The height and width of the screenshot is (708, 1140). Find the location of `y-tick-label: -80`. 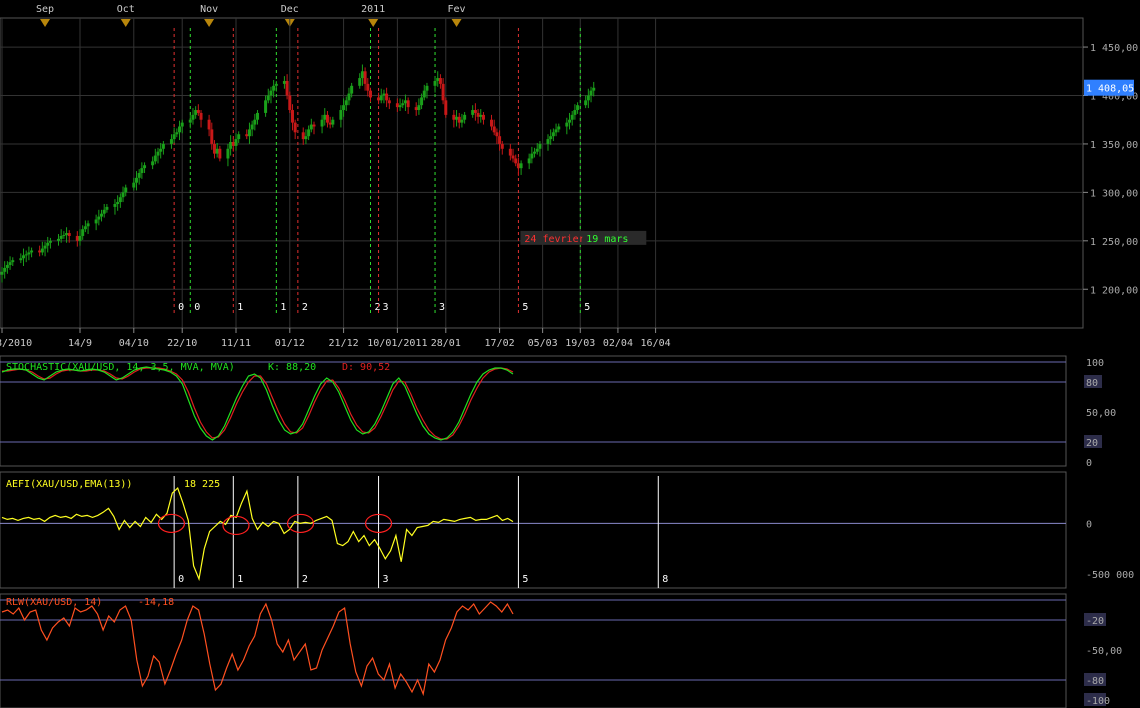

y-tick-label: -80 is located at coordinates (1095, 681).